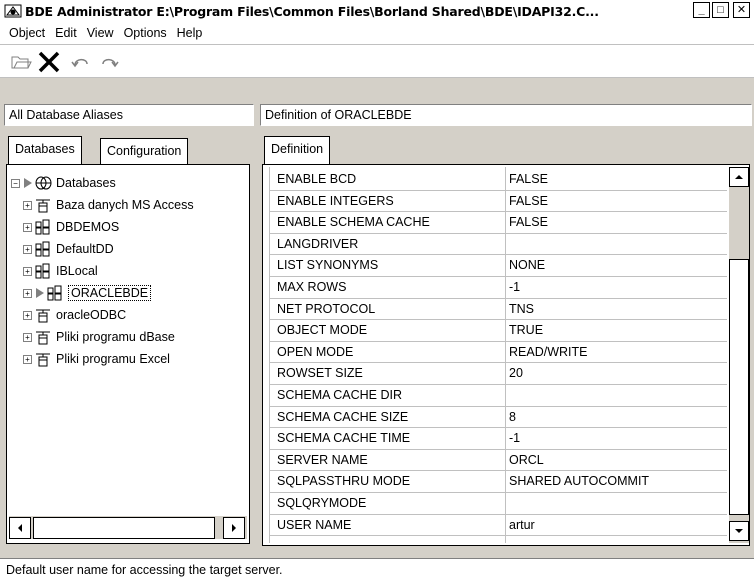 The height and width of the screenshot is (582, 754). Describe the element at coordinates (74, 315) in the screenshot. I see `tree-item: + oracleODBC` at that location.